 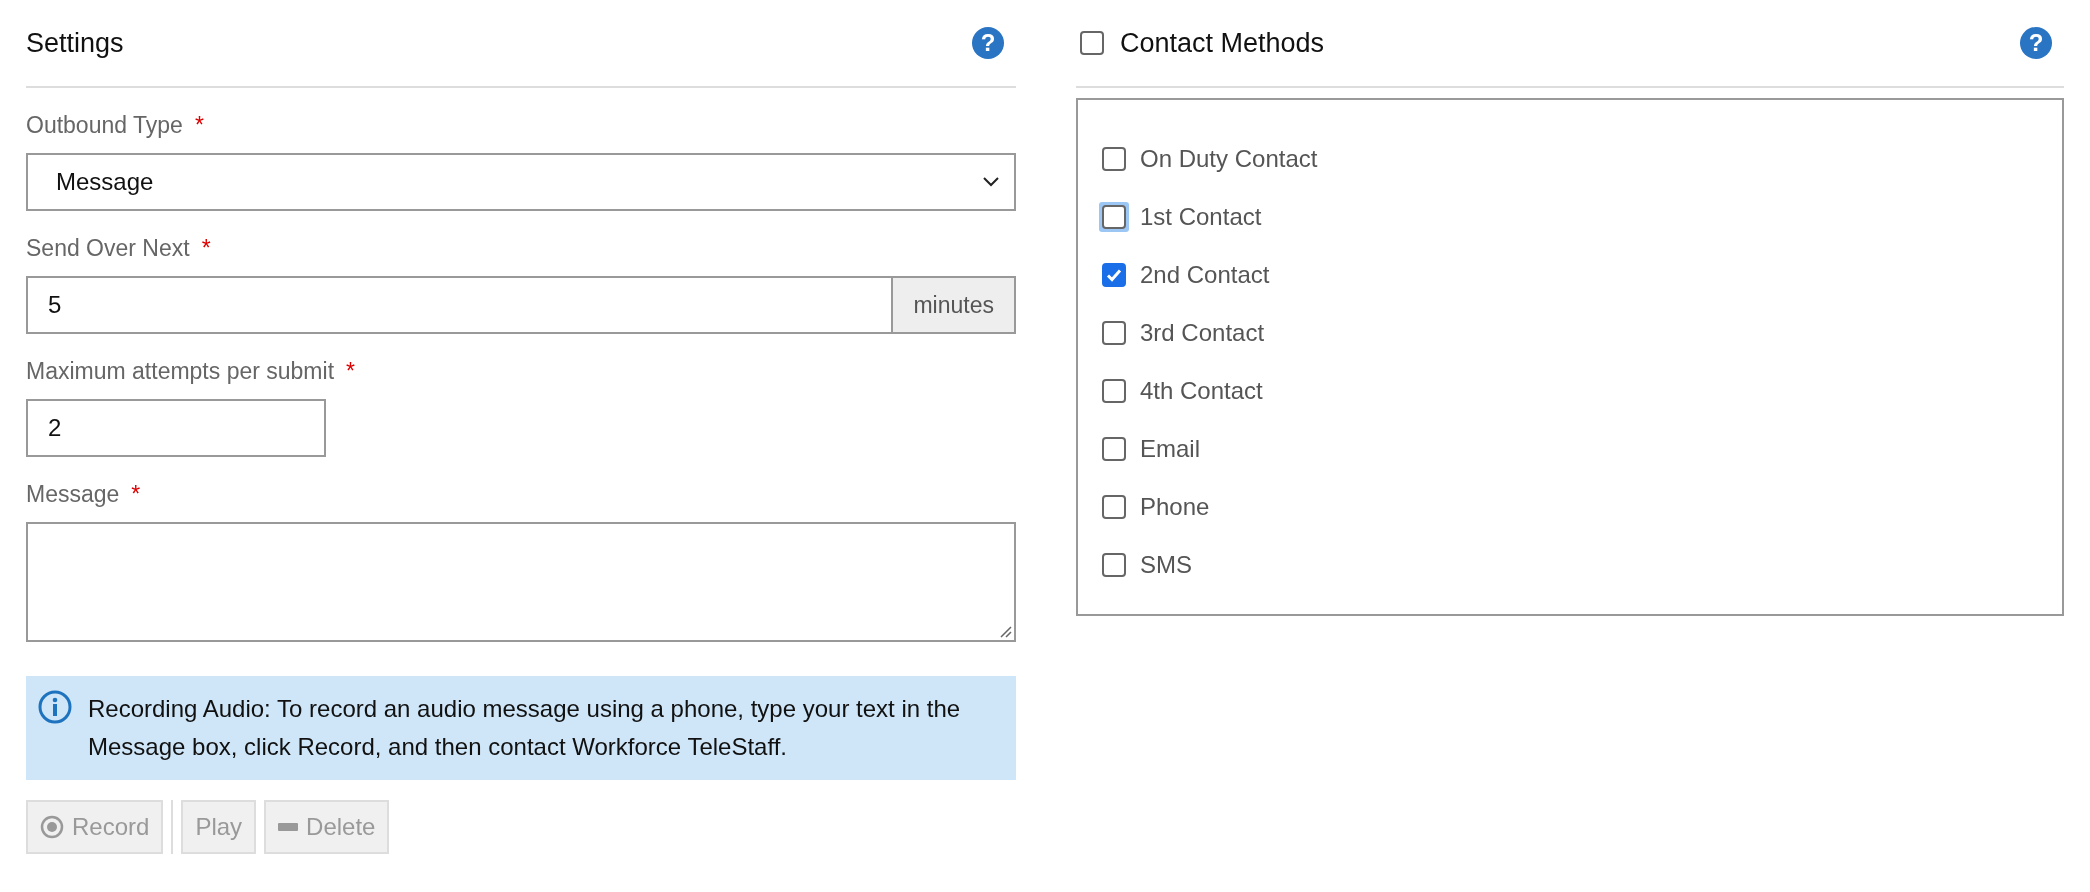 What do you see at coordinates (75, 43) in the screenshot?
I see `section-title: Settings` at bounding box center [75, 43].